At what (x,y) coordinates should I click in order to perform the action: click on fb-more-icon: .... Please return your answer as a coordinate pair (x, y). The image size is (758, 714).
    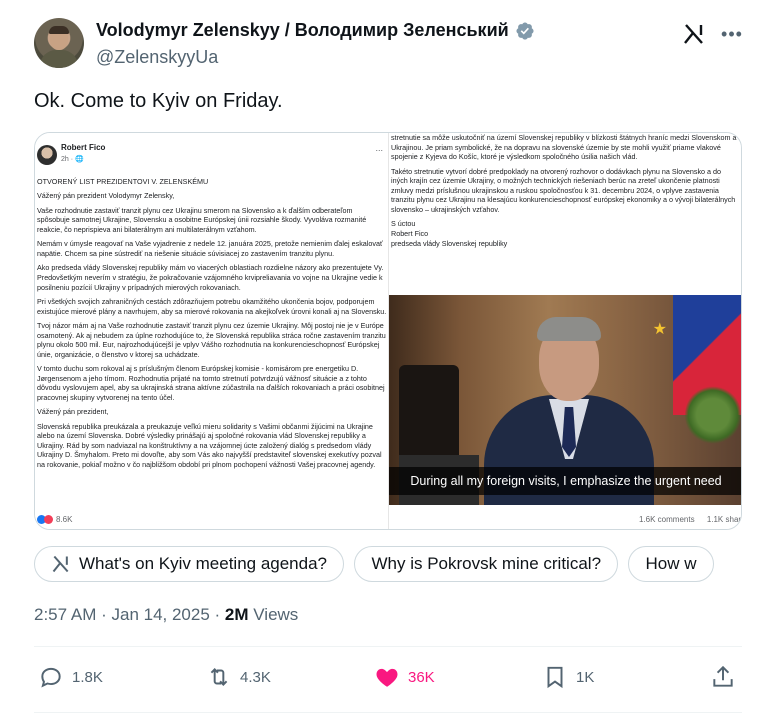
    Looking at the image, I should click on (379, 148).